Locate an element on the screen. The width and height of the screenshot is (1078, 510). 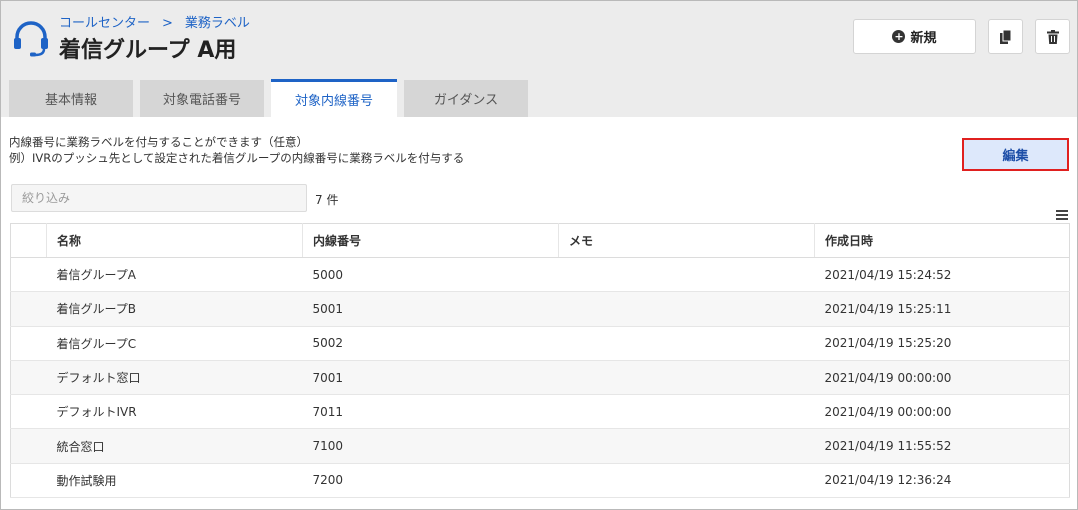
copy-icon is located at coordinates (1005, 36).